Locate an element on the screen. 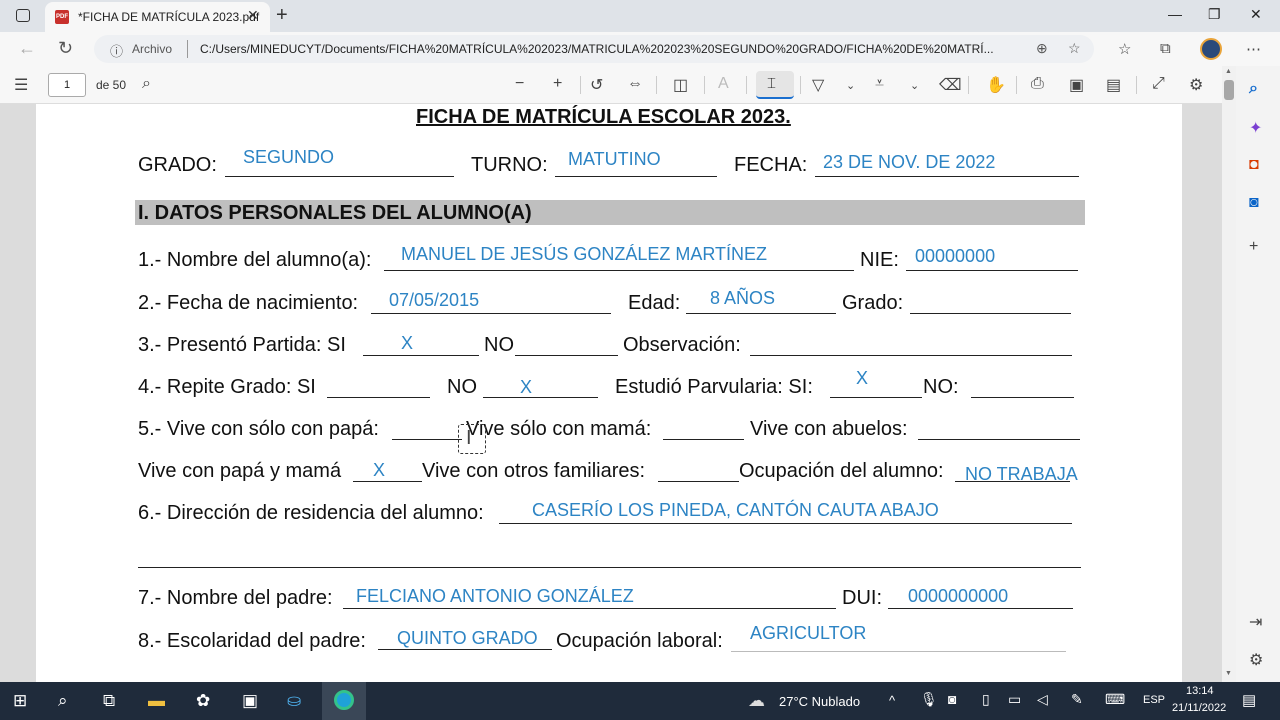 This screenshot has height=720, width=1280. direccion-field: CASERÍO LOS PINEDA, CANTÓN CAUTA ABAJO is located at coordinates (735, 510).